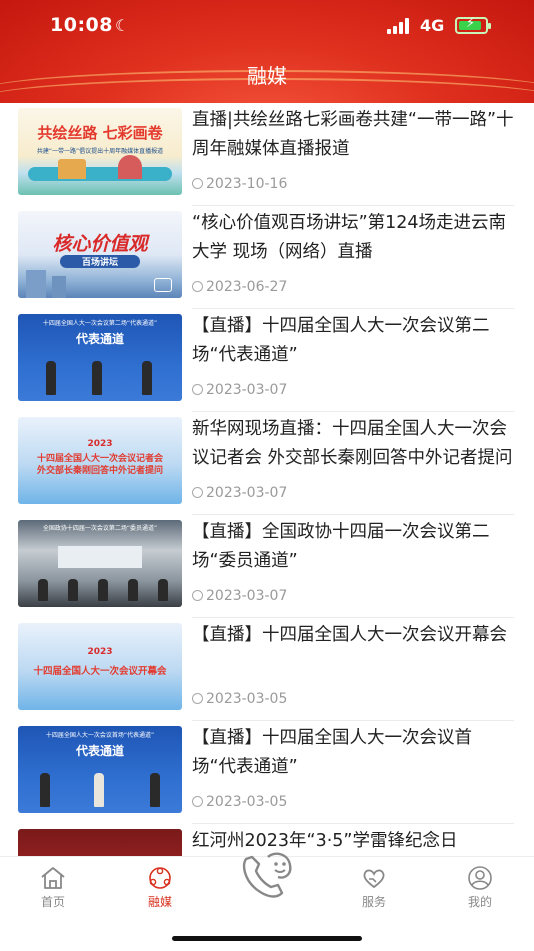  I want to click on tab-home-label: 首页, so click(52, 902).